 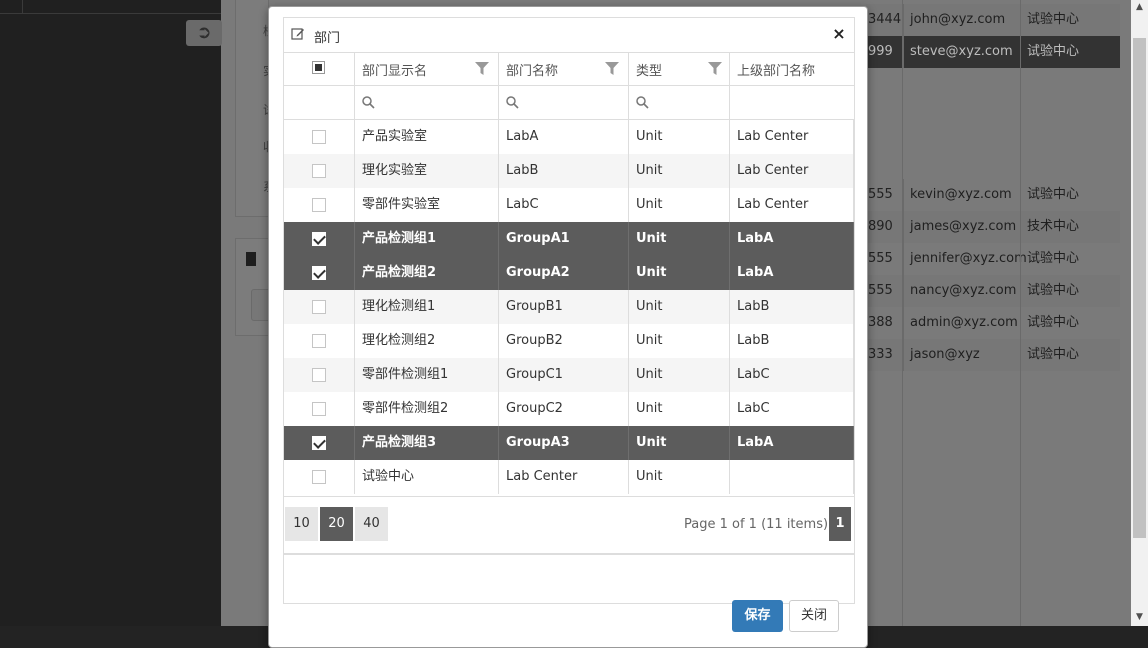 I want to click on table-row: 产品检测组1 GroupA1 Unit LabA, so click(x=569, y=239).